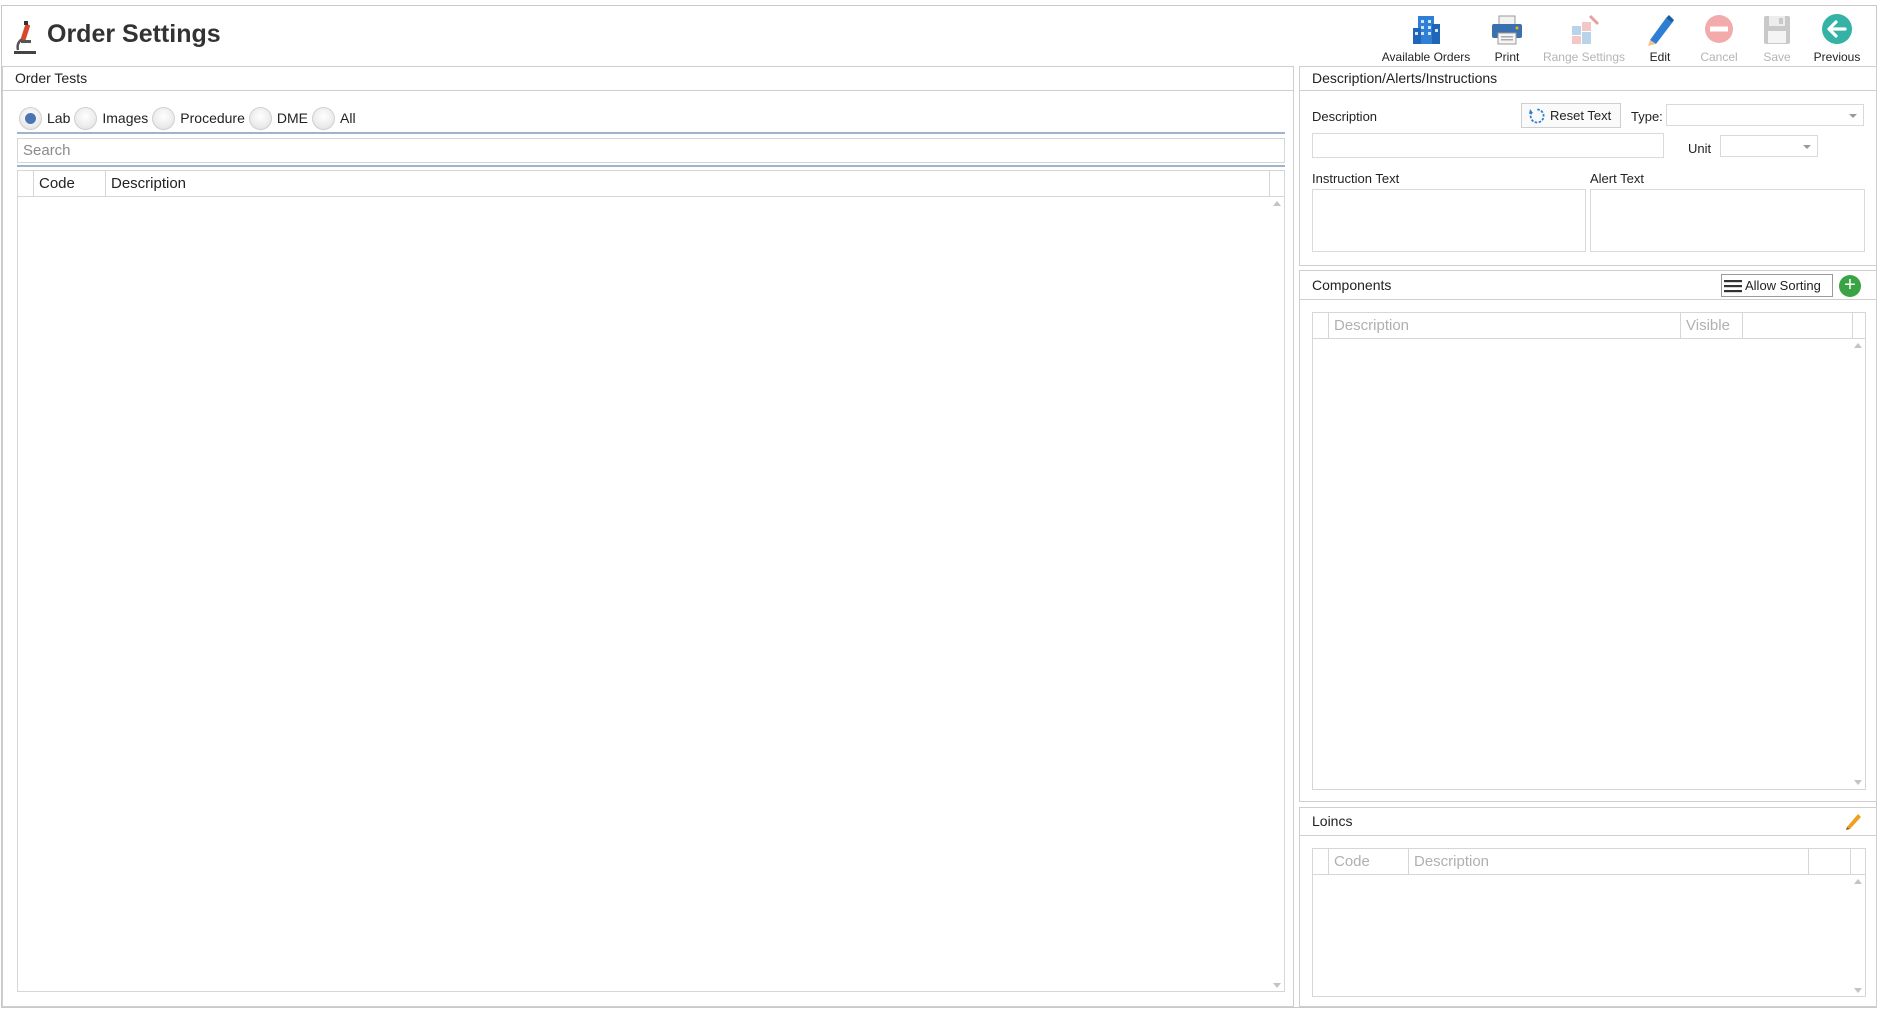 The height and width of the screenshot is (1009, 1881). What do you see at coordinates (1769, 146) in the screenshot?
I see `unit-dropdown` at bounding box center [1769, 146].